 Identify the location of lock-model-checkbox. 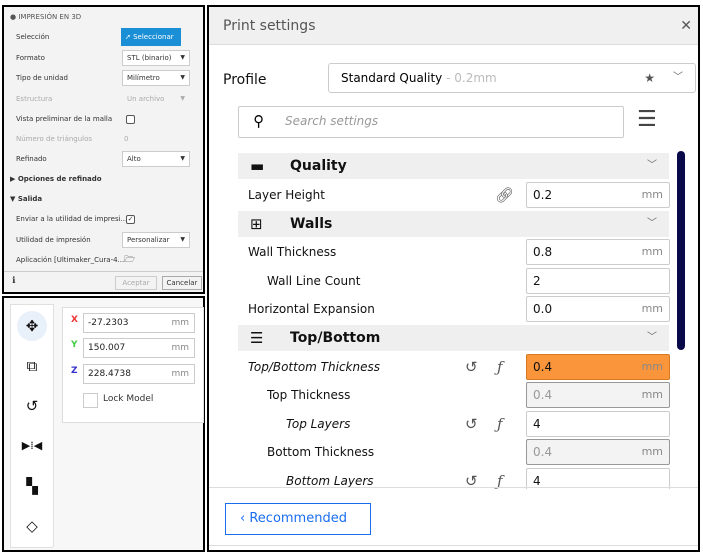
(90, 400).